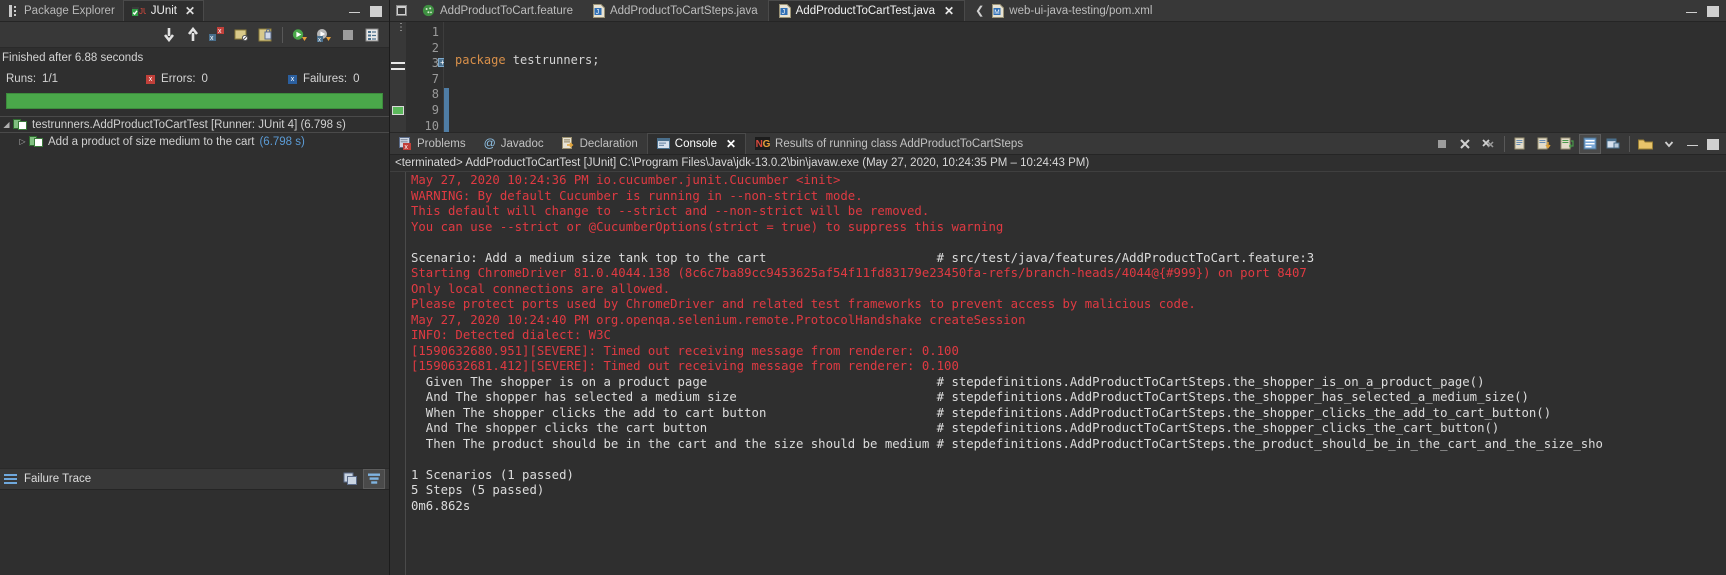  I want to click on console-line: 0m6.862s, so click(1068, 507).